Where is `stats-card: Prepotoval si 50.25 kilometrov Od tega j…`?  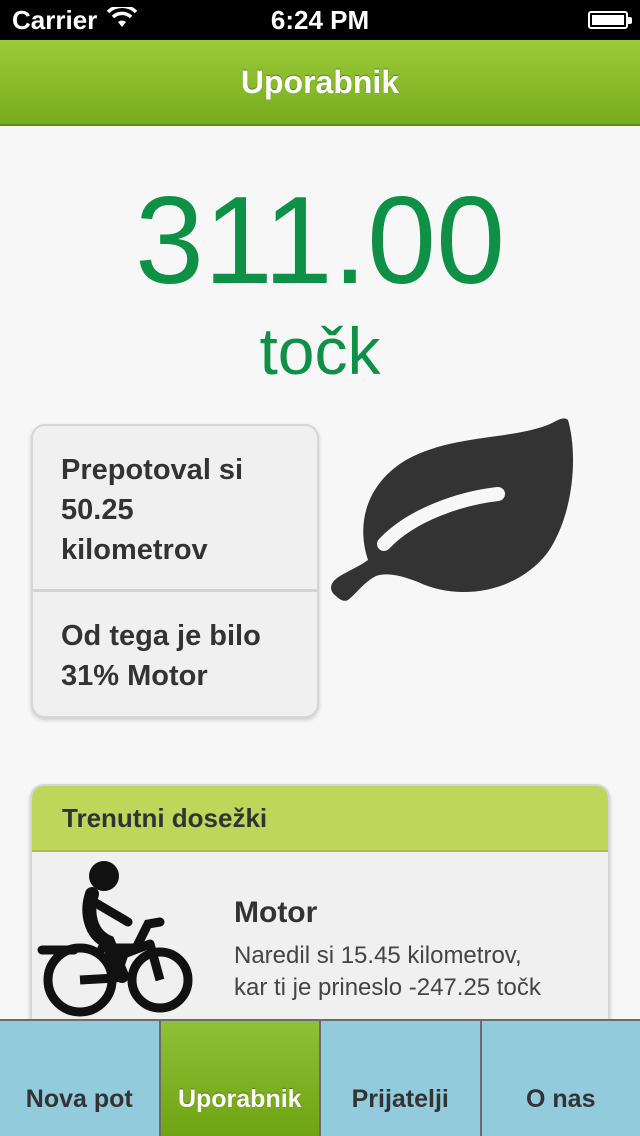 stats-card: Prepotoval si 50.25 kilometrov Od tega j… is located at coordinates (175, 571).